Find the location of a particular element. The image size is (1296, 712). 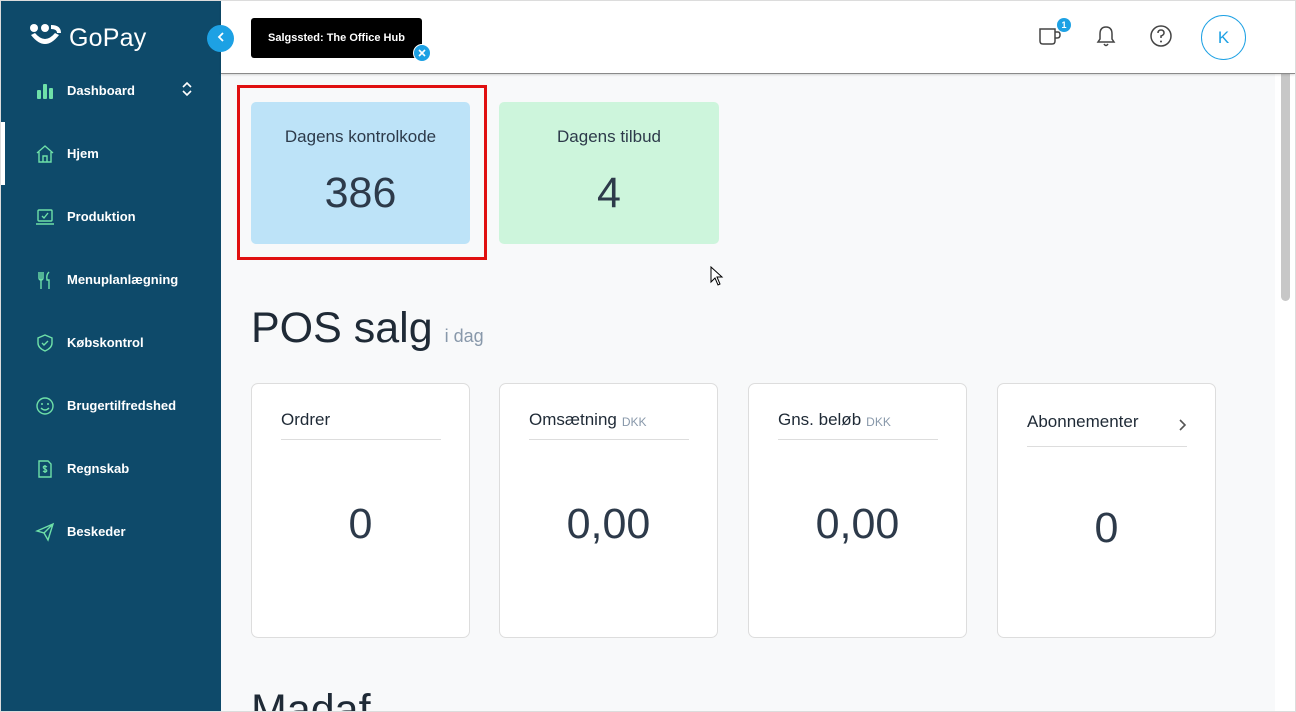

control-code-card: Dagens kontrolkode 386 is located at coordinates (360, 173).